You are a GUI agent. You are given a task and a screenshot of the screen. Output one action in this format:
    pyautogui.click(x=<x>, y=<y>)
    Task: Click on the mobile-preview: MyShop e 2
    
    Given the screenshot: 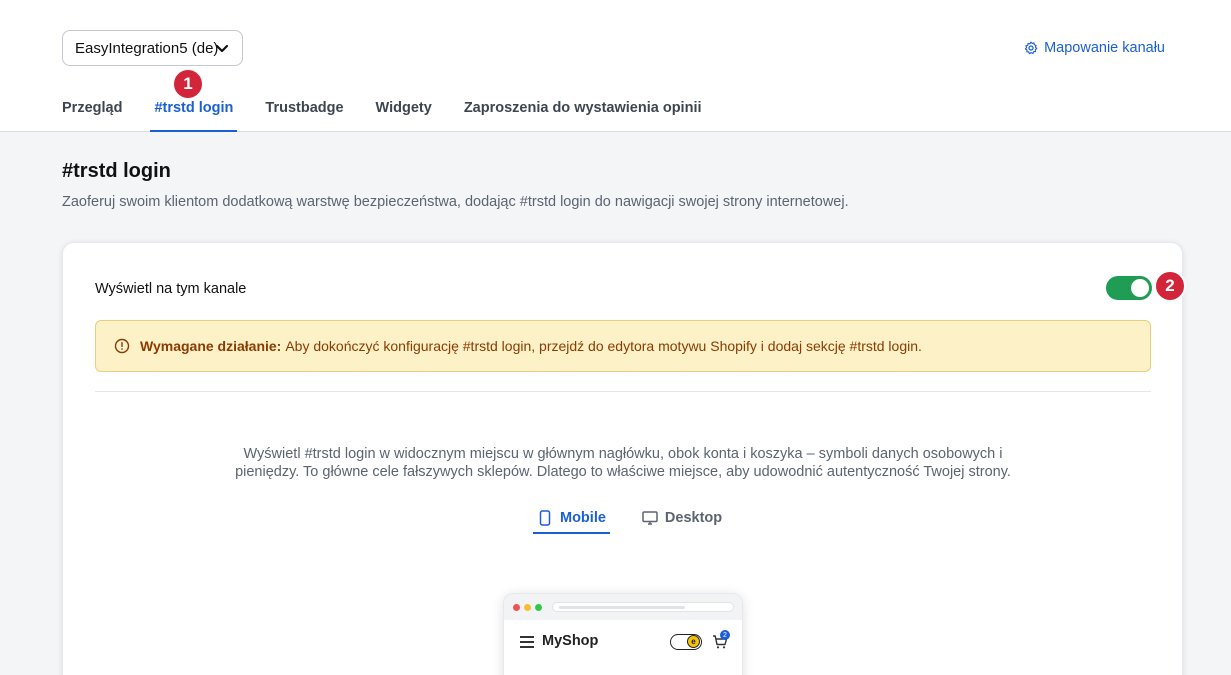 What is the action you would take?
    pyautogui.click(x=623, y=634)
    